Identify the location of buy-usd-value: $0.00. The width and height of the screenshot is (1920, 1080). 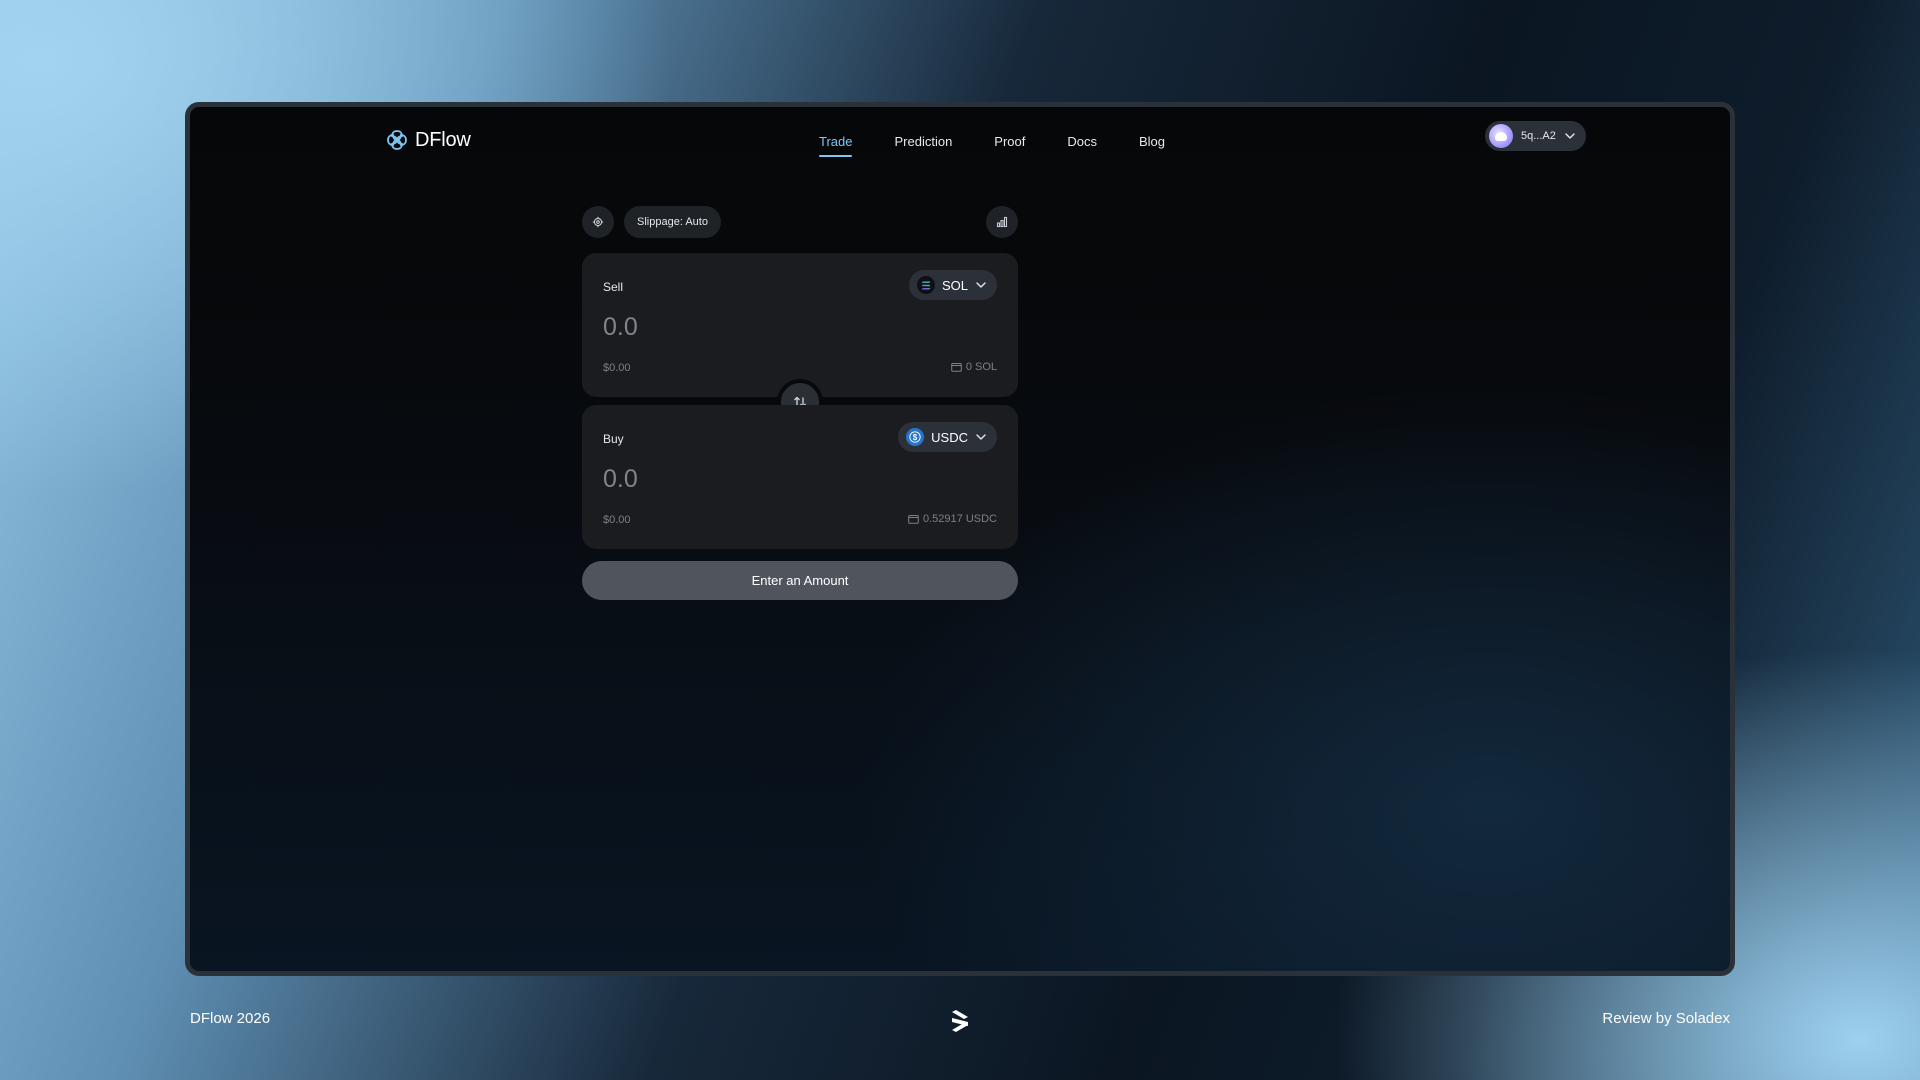
(617, 520).